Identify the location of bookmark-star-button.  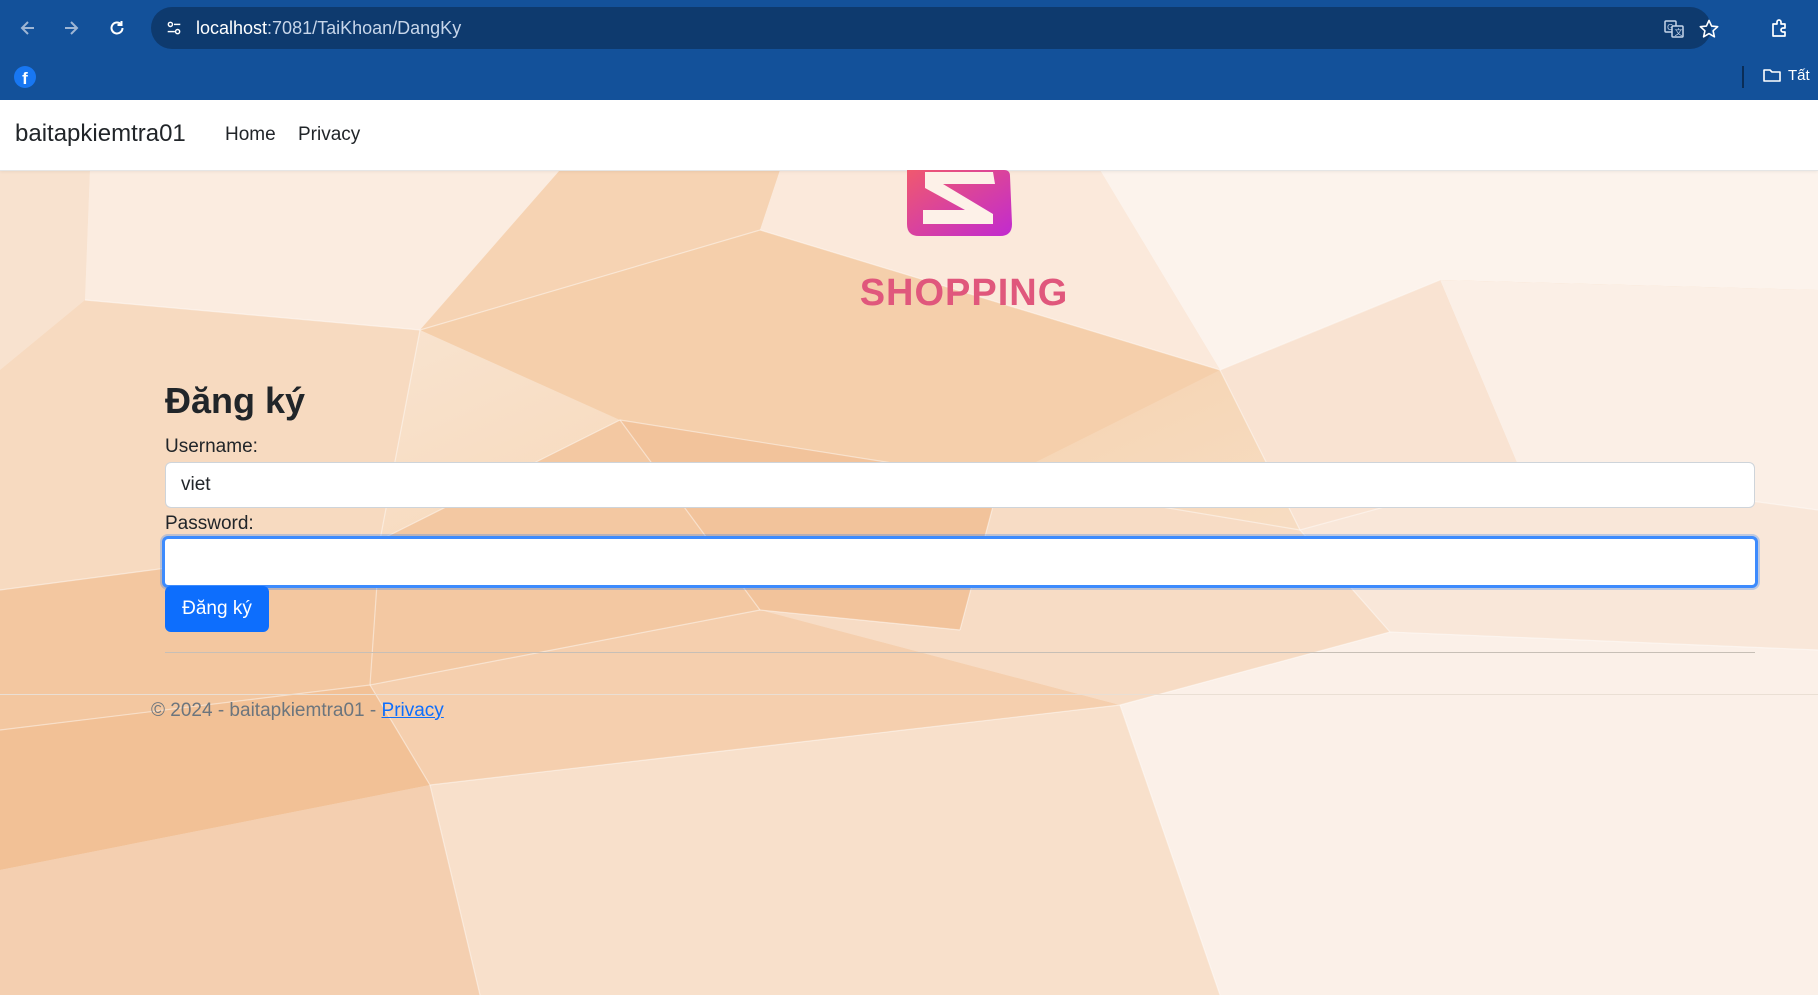
(1709, 29).